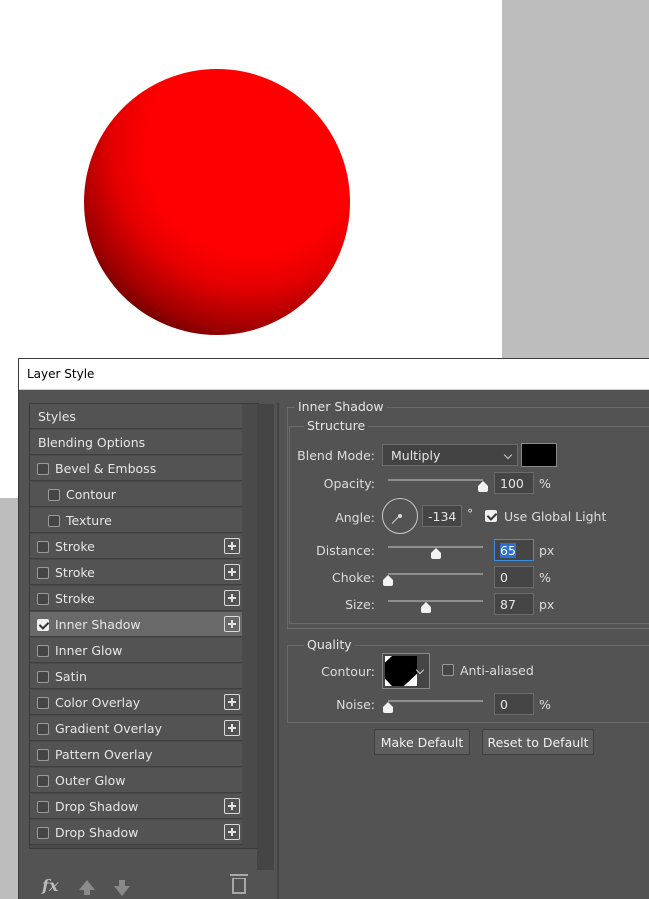 This screenshot has width=649, height=899. What do you see at coordinates (278, 651) in the screenshot?
I see `panel-divider` at bounding box center [278, 651].